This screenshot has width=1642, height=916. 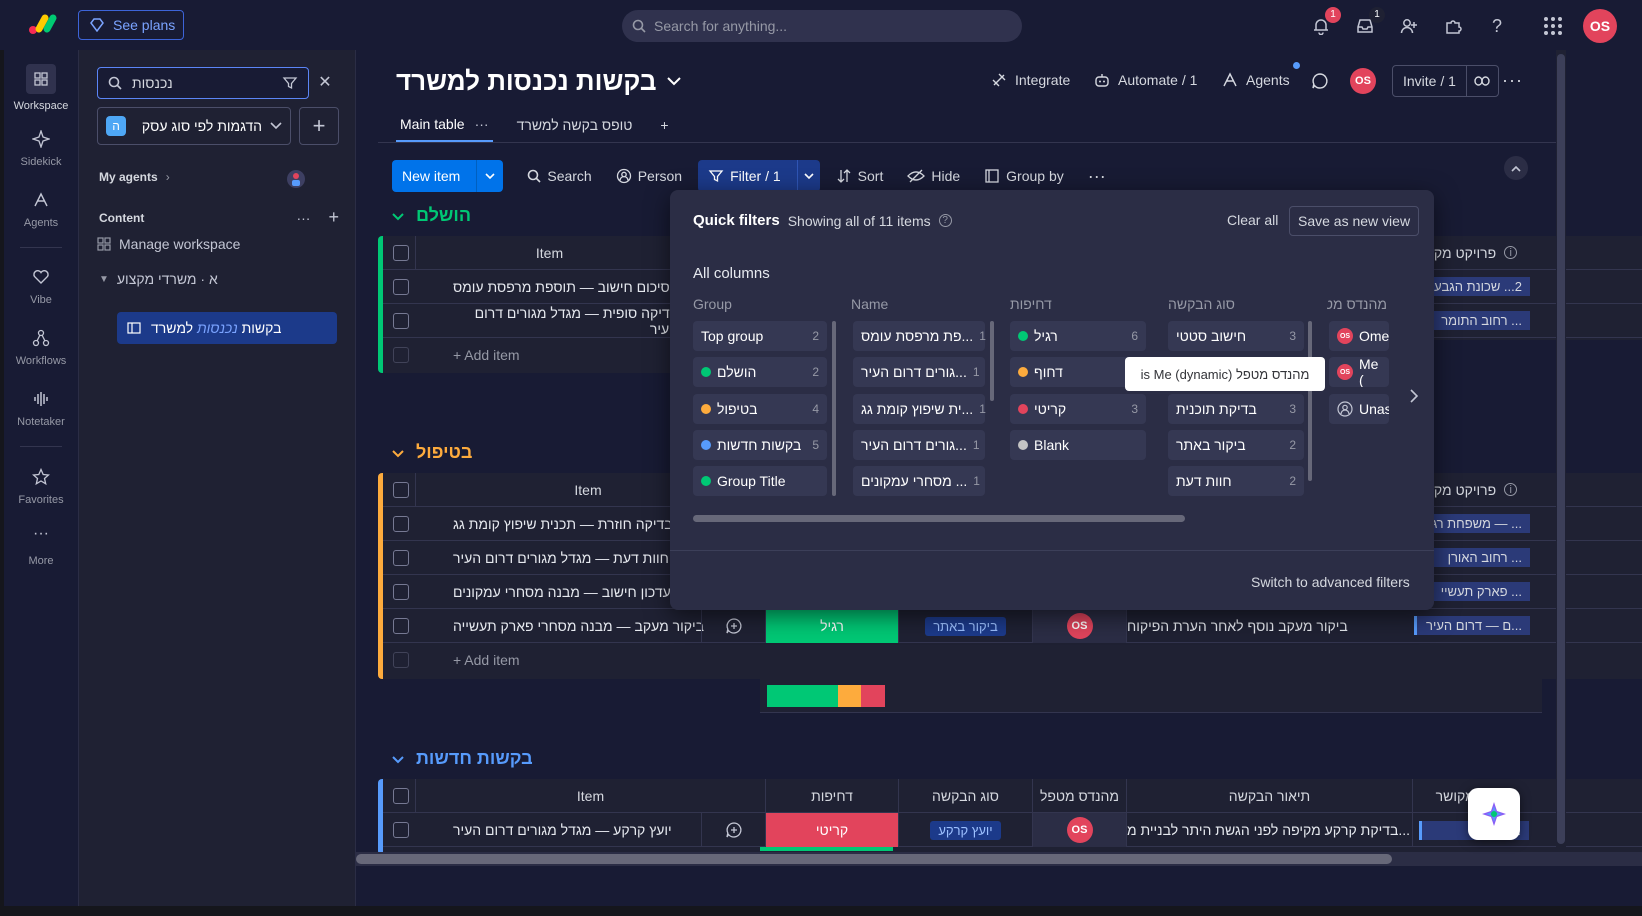 I want to click on item-name: חוות דעת — מגדל מגורים דרום העיר, so click(x=561, y=558).